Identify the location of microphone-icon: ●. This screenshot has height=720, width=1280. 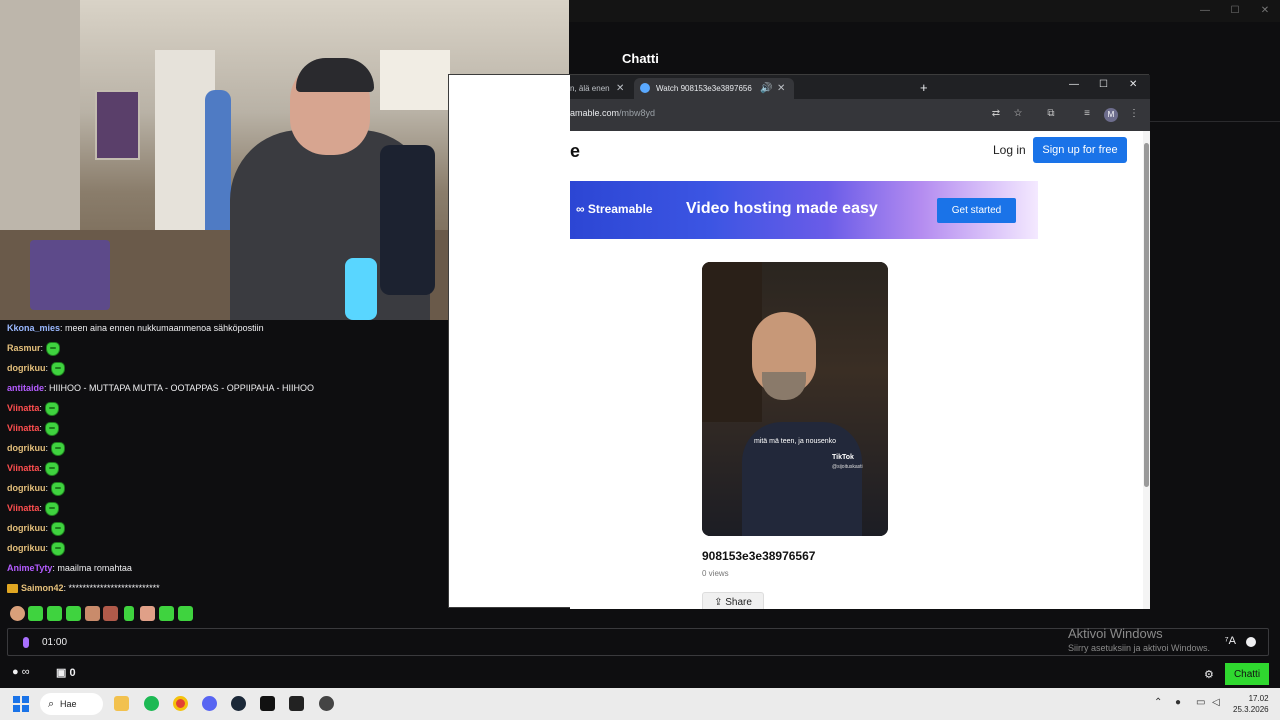
(1178, 702).